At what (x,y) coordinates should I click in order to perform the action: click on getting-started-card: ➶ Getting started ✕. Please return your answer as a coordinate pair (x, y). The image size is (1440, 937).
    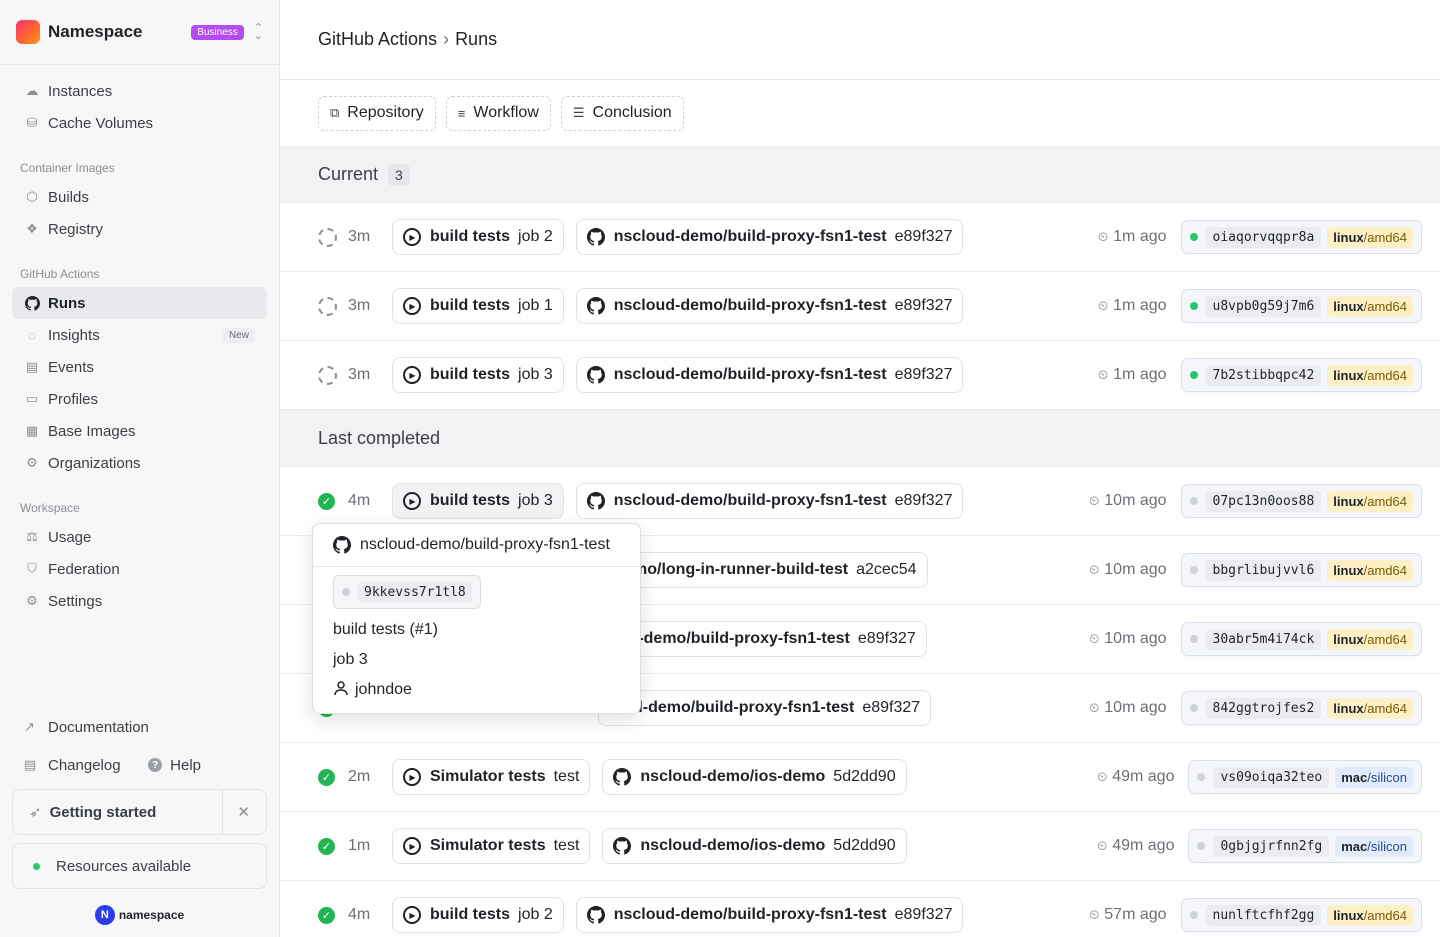
    Looking at the image, I should click on (139, 812).